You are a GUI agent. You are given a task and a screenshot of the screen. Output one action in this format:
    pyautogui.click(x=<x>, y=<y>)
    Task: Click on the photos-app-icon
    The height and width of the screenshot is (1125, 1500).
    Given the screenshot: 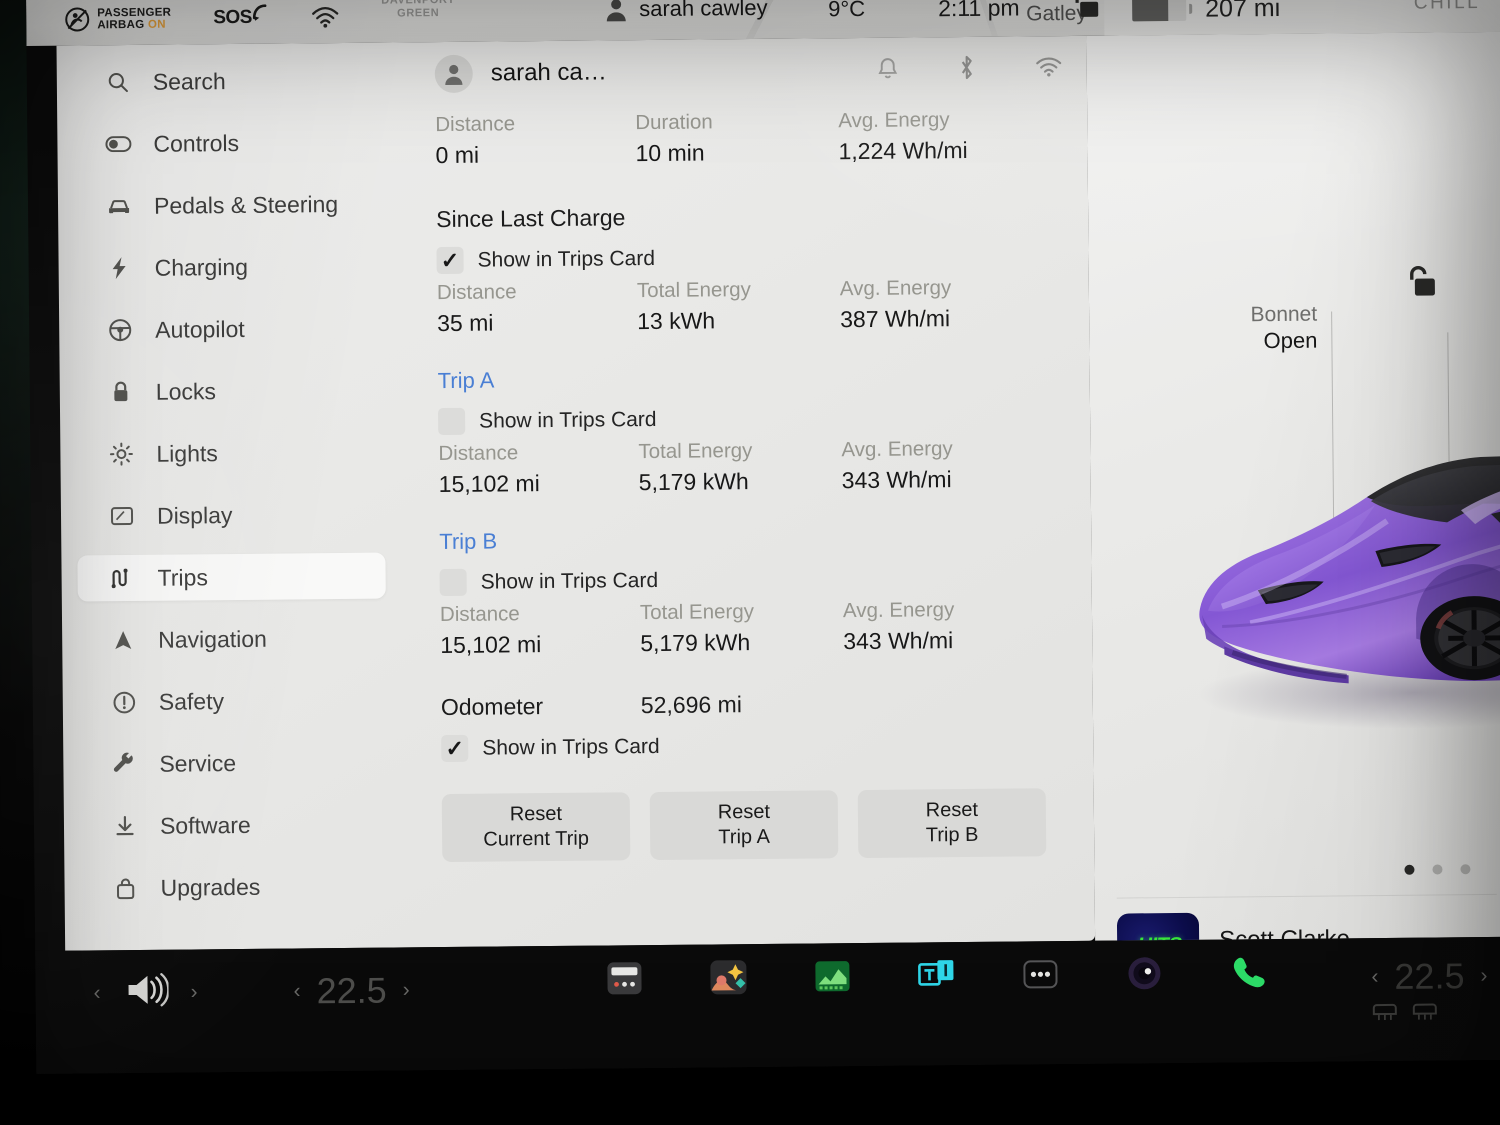 What is the action you would take?
    pyautogui.click(x=728, y=977)
    